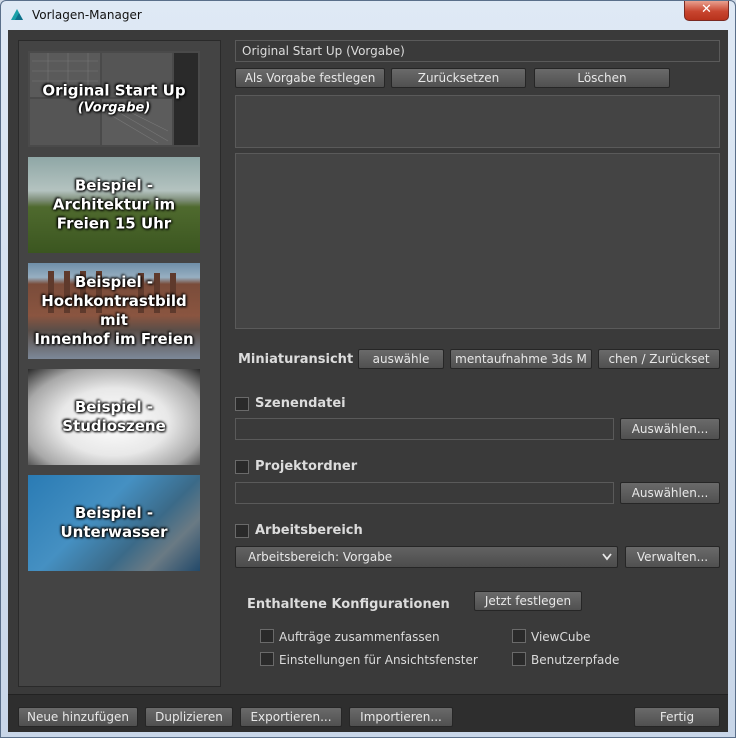  What do you see at coordinates (114, 339) in the screenshot?
I see `template-title-line3: Innenhof im Freien` at bounding box center [114, 339].